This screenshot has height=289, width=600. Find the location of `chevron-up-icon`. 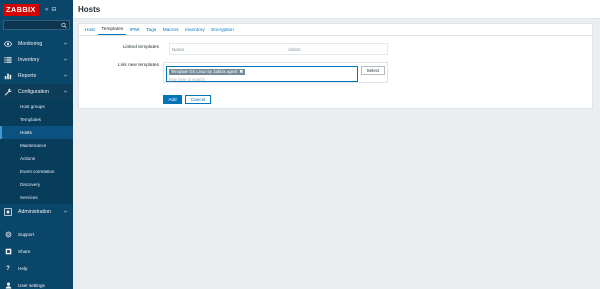

chevron-up-icon is located at coordinates (65, 91).